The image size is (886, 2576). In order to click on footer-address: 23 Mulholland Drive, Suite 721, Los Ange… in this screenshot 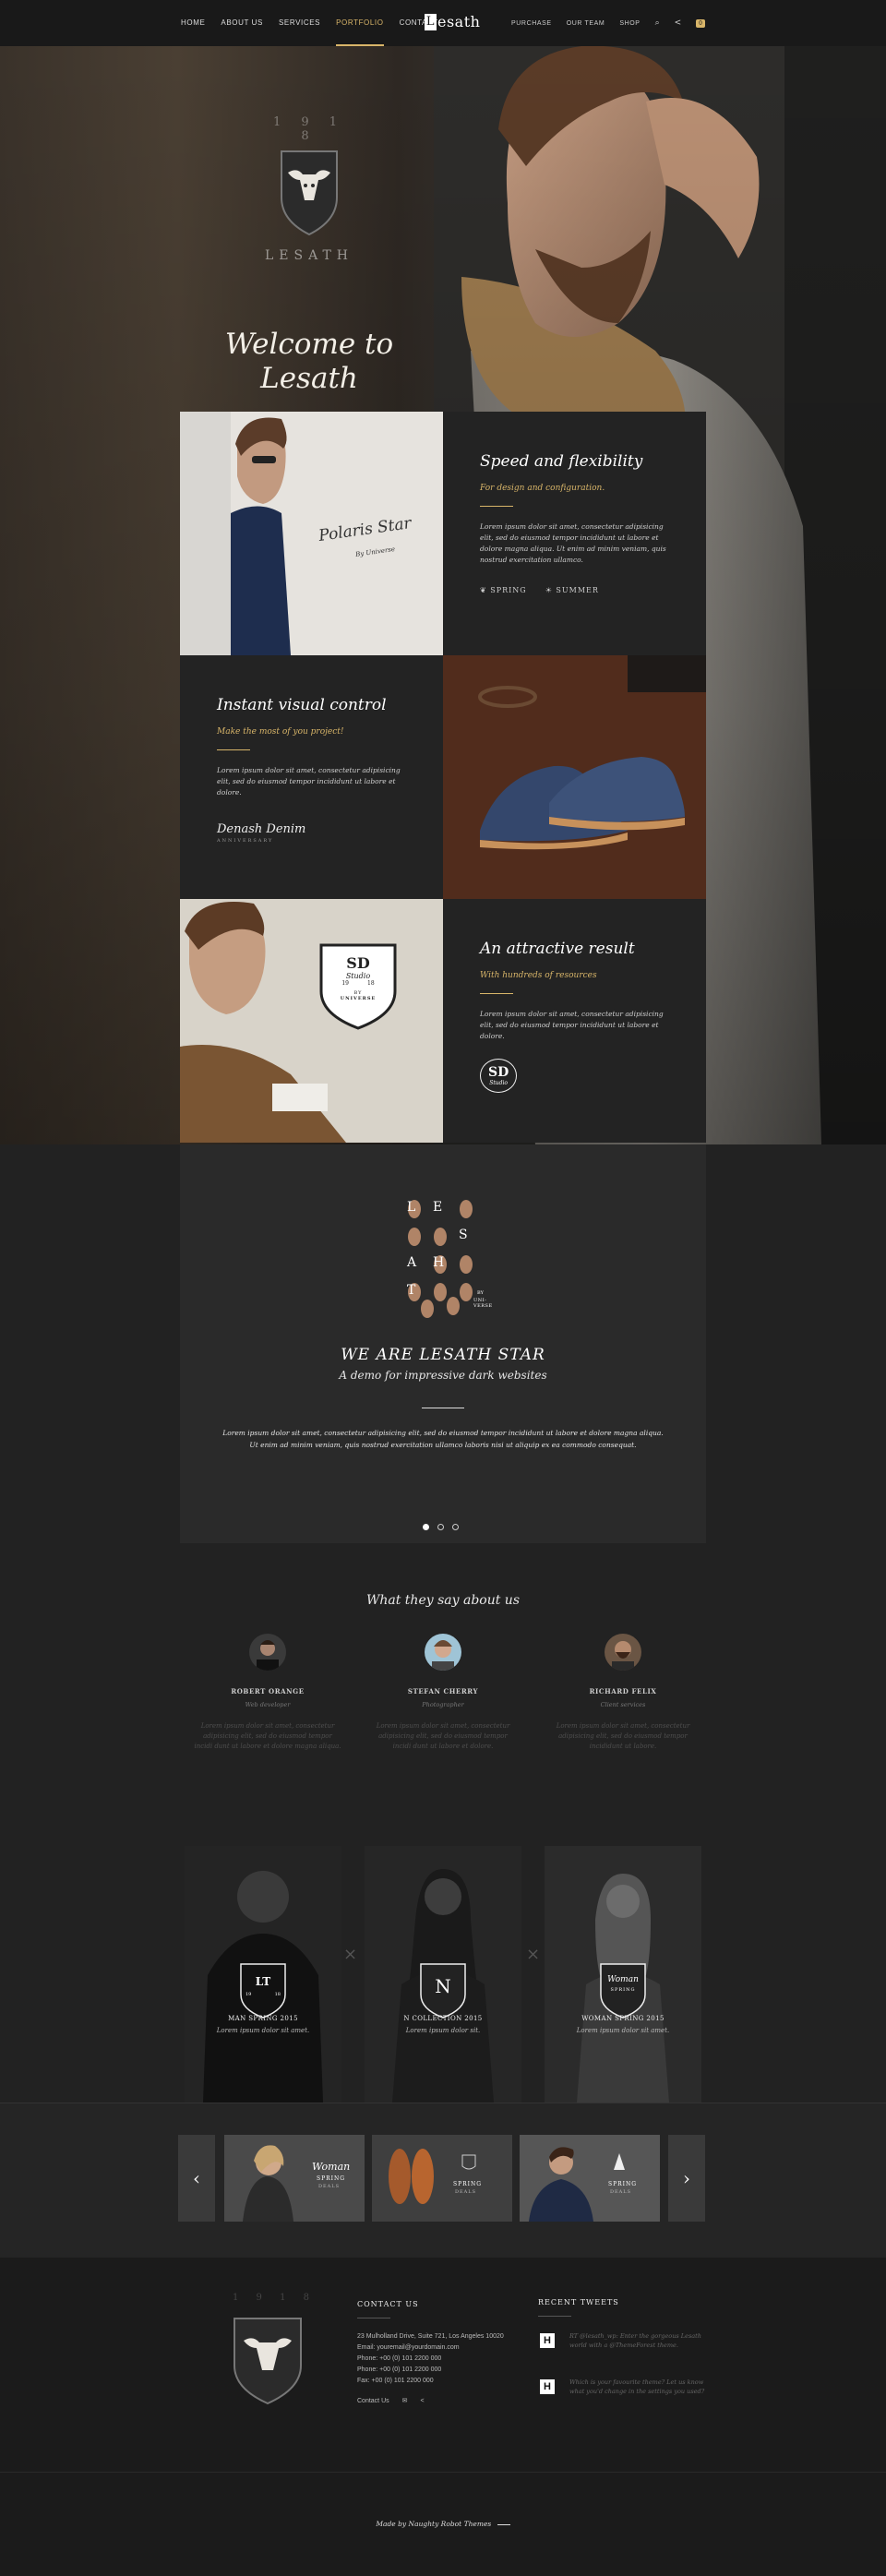, I will do `click(431, 2336)`.